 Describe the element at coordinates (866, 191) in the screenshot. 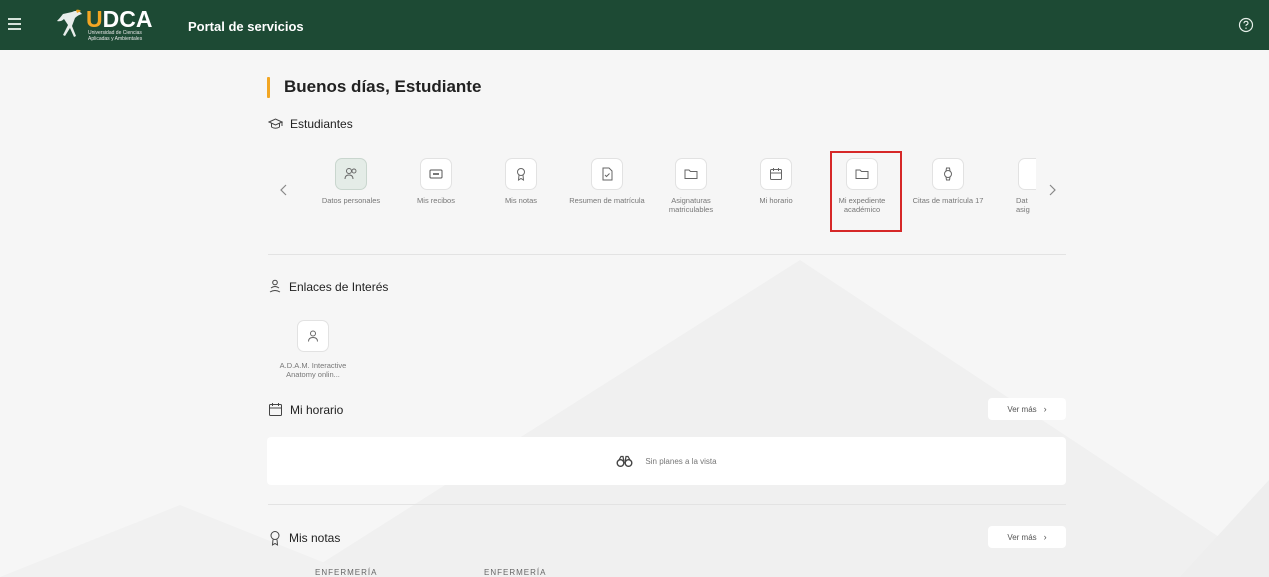

I see `highlight-box` at that location.